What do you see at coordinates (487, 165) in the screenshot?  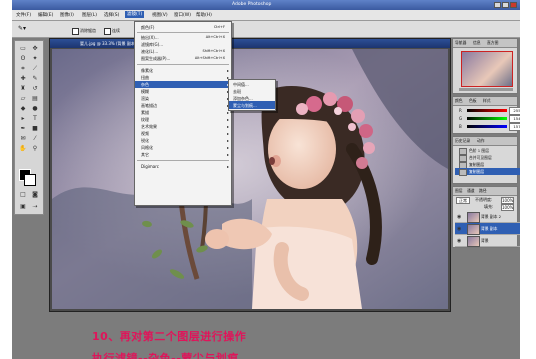 I see `history-item: 复制图层` at bounding box center [487, 165].